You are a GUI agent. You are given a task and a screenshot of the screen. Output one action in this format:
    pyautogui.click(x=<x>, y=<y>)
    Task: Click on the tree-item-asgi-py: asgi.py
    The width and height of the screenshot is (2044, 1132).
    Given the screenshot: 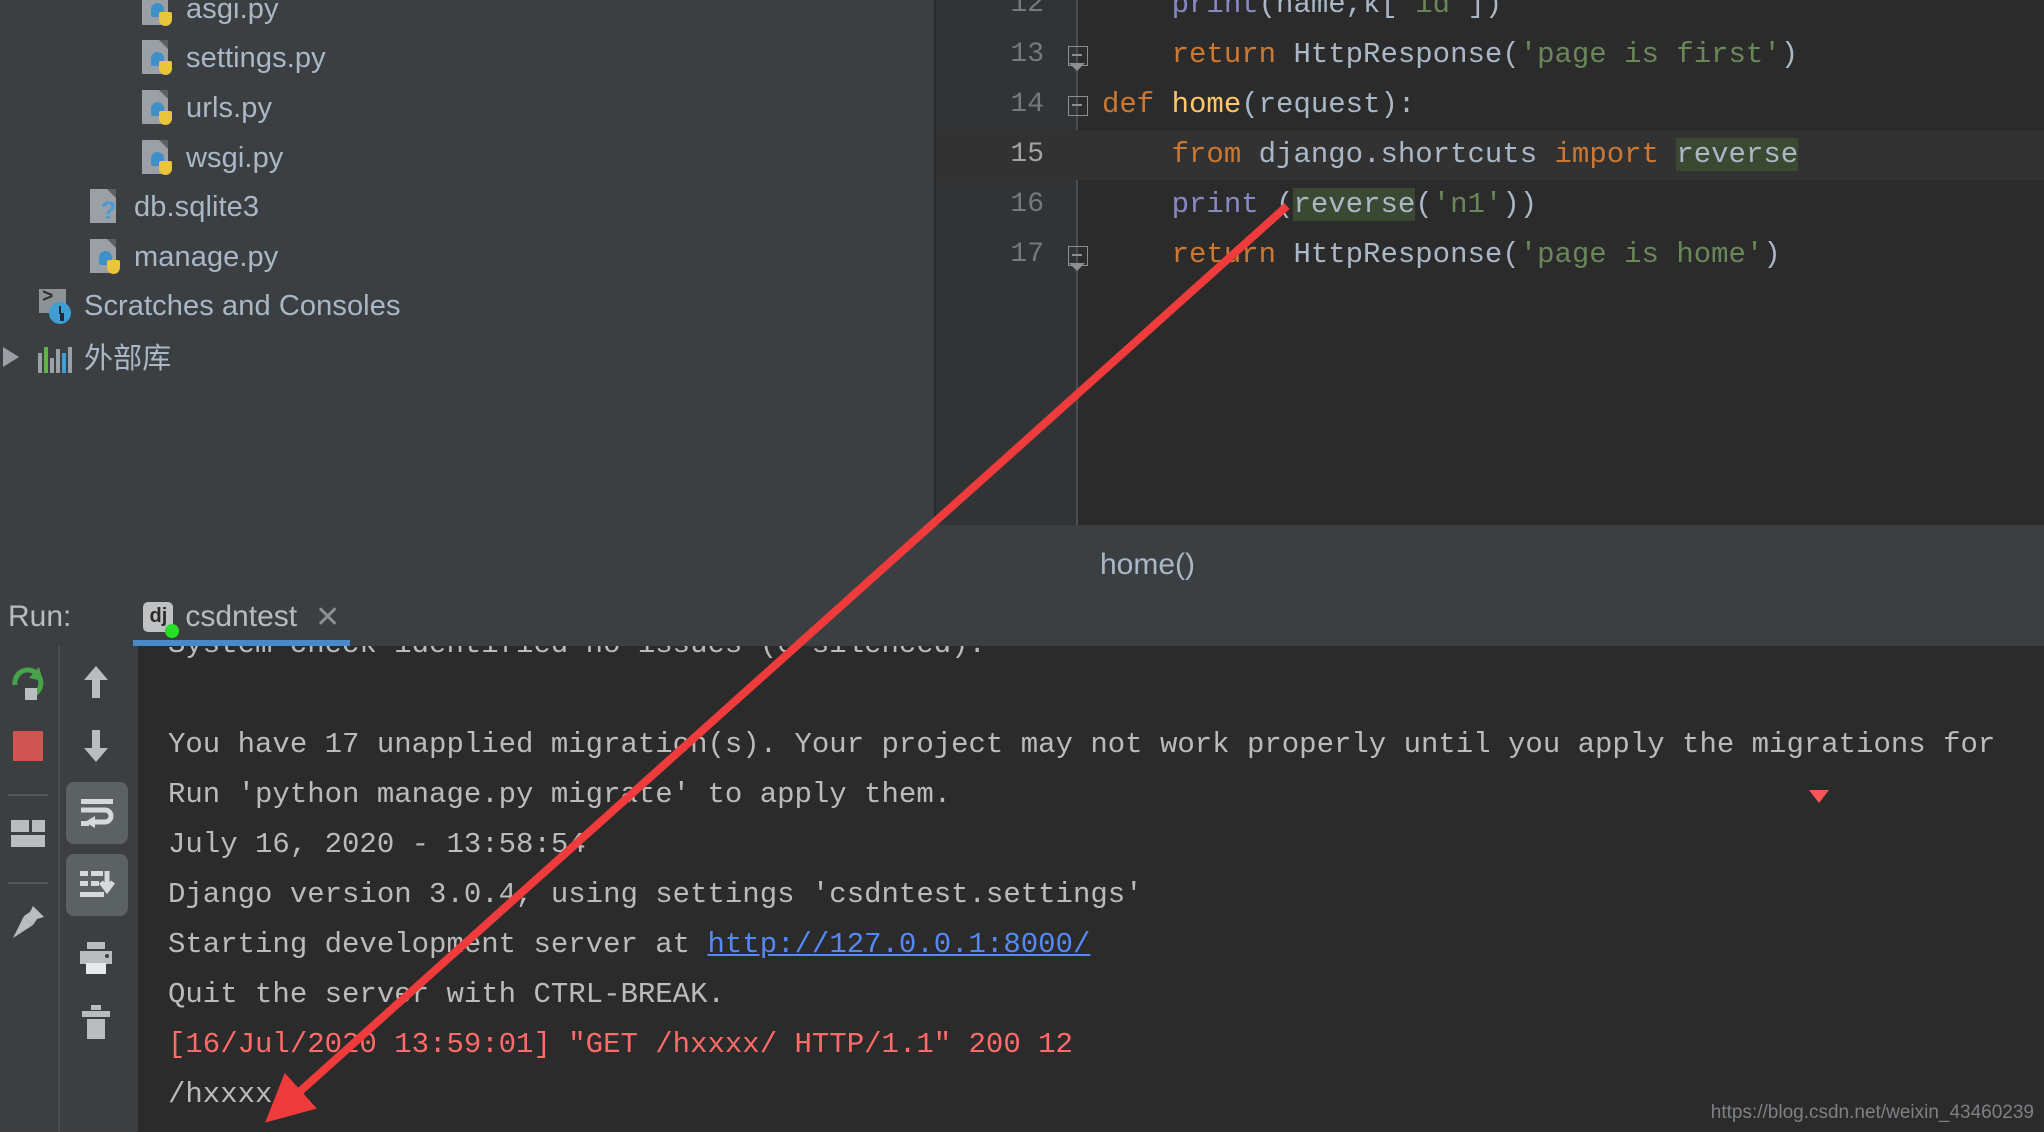 What is the action you would take?
    pyautogui.click(x=209, y=17)
    